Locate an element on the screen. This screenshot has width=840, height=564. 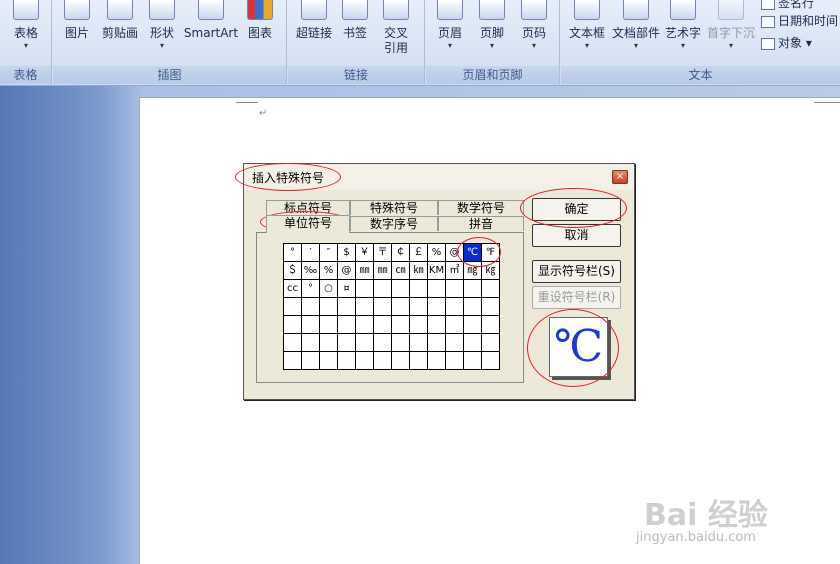
symbol-cell: ㎝ is located at coordinates (400, 270).